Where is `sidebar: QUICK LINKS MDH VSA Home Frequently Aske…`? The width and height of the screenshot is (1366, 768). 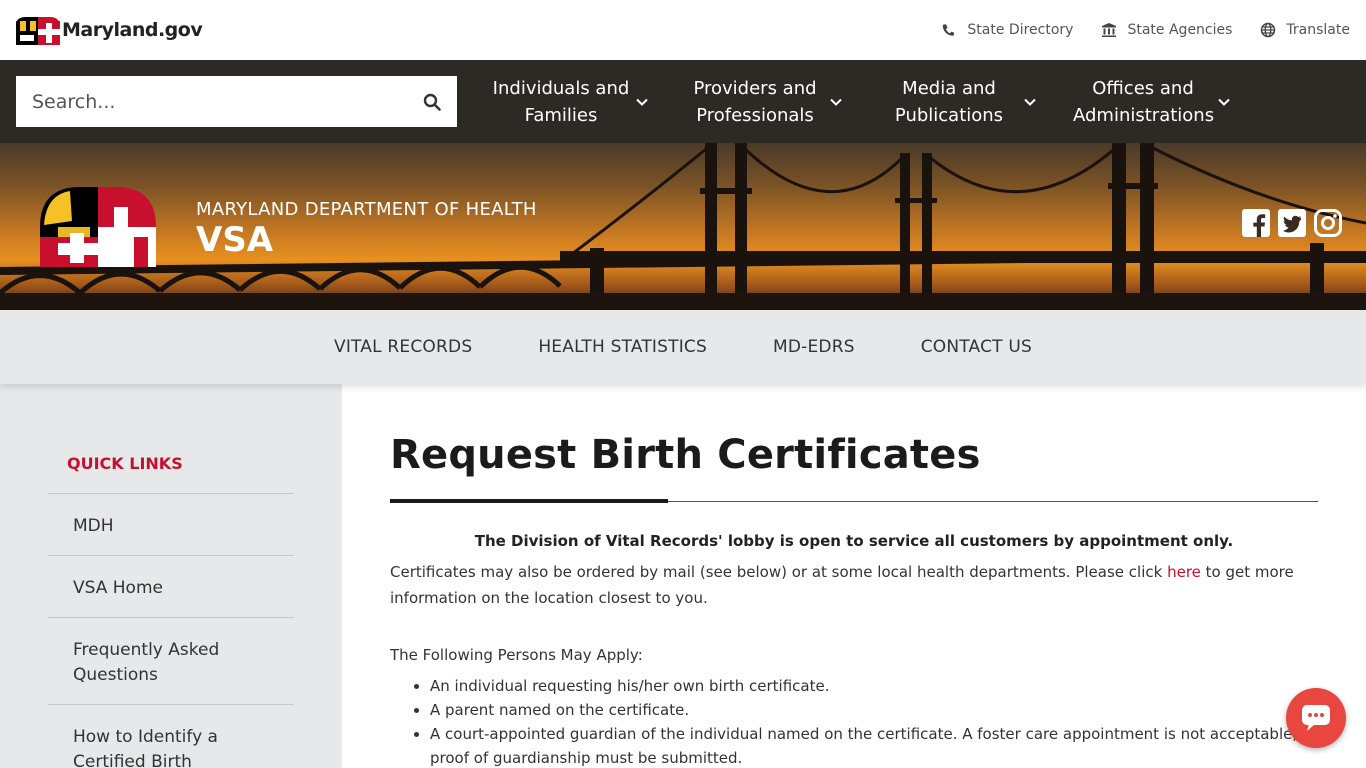
sidebar: QUICK LINKS MDH VSA Home Frequently Aske… is located at coordinates (171, 576).